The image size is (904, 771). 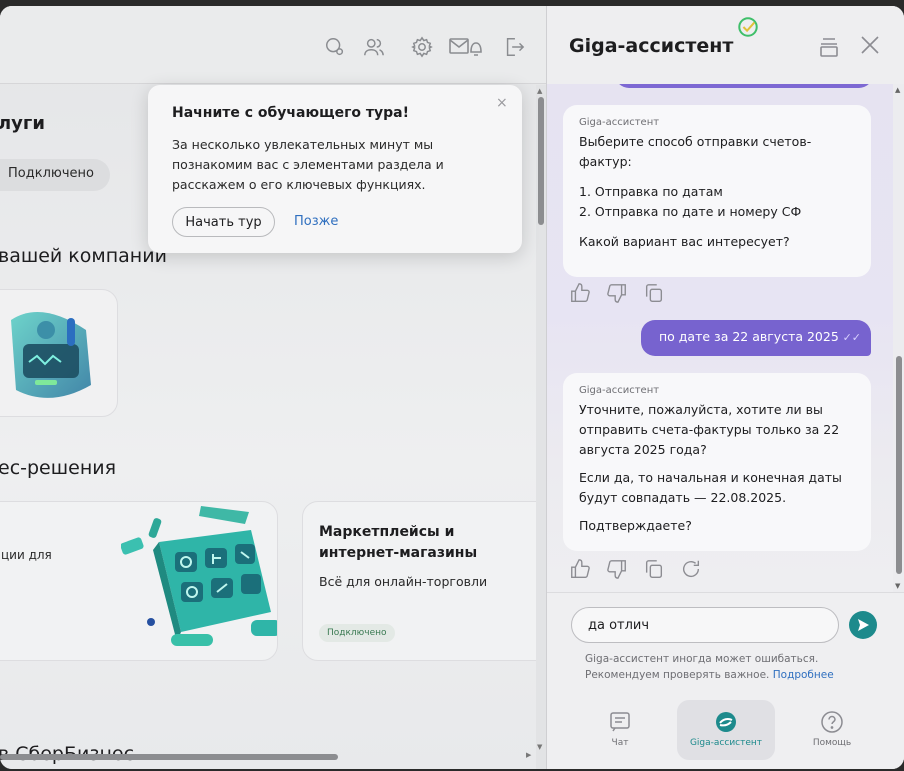 What do you see at coordinates (398, 542) in the screenshot?
I see `marketplace-title: Маркетплейсы и интернет-магазины` at bounding box center [398, 542].